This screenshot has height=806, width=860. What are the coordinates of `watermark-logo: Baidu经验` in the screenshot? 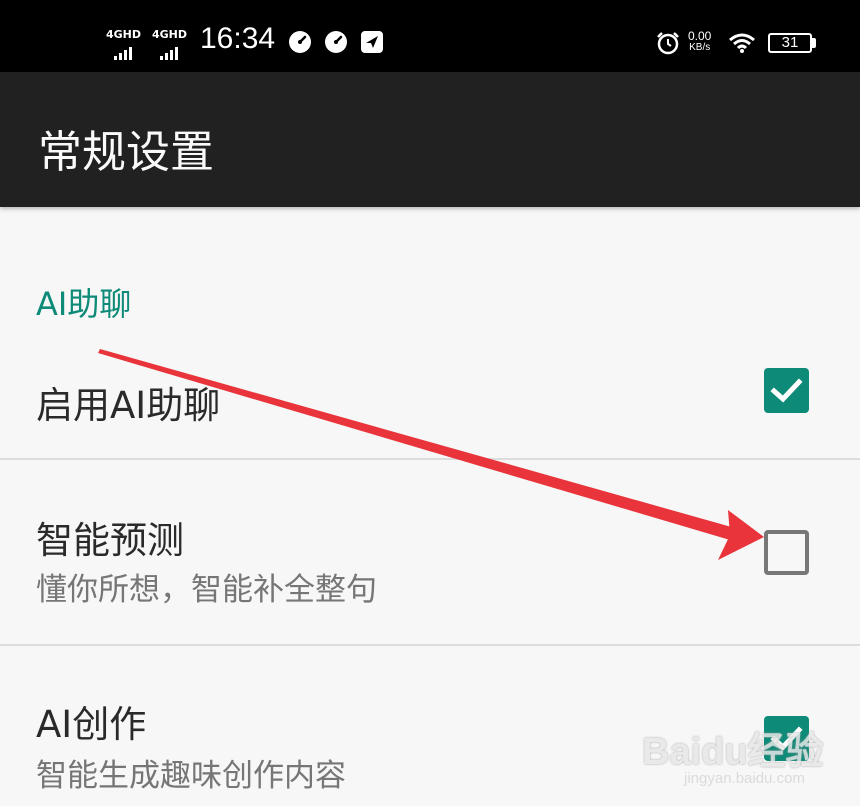 It's located at (733, 752).